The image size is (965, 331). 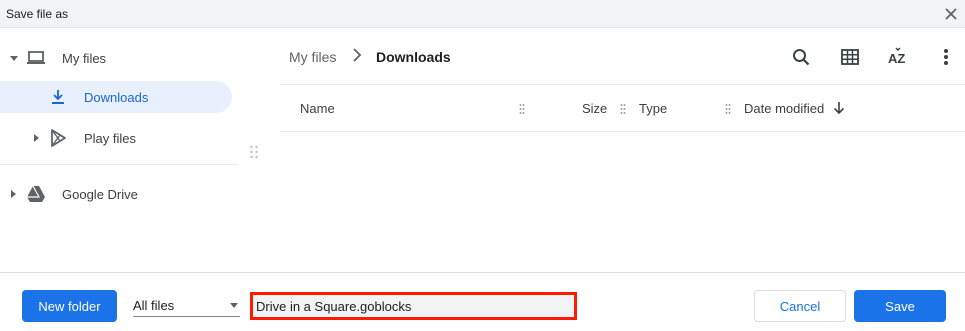 I want to click on sidebar-item-play-files: Play files, so click(x=119, y=138).